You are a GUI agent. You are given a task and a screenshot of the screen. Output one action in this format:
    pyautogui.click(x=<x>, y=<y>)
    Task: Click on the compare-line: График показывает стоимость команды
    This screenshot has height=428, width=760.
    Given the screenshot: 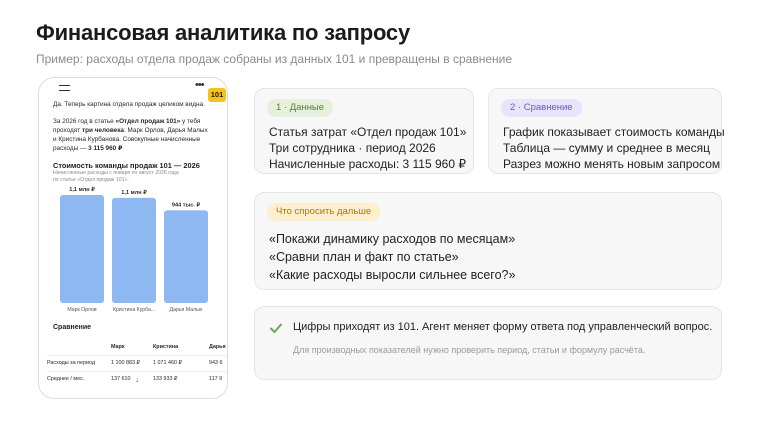 What is the action you would take?
    pyautogui.click(x=614, y=132)
    